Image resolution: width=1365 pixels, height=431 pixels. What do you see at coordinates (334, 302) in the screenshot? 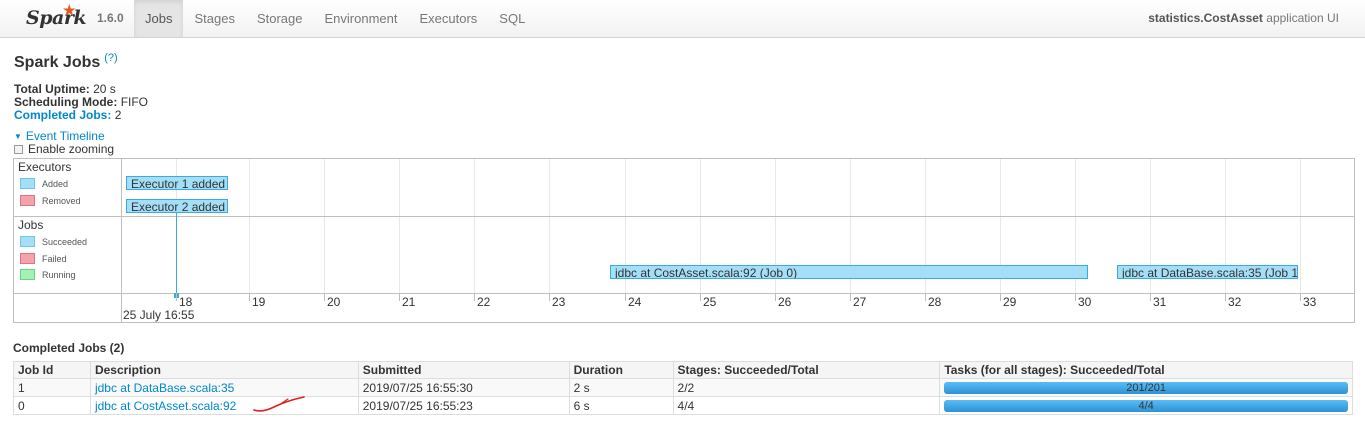
I see `axis-tick-label: 20` at bounding box center [334, 302].